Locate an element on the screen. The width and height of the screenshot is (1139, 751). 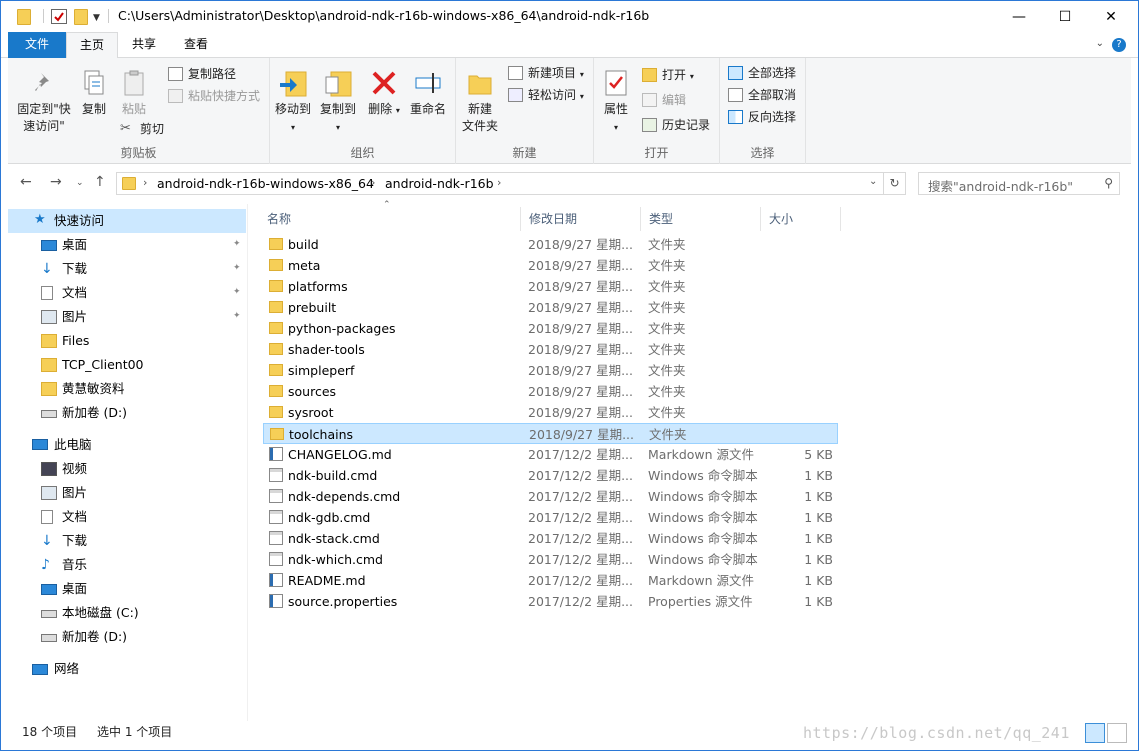
chevron-down-icon: ⌄ is located at coordinates (1100, 43).